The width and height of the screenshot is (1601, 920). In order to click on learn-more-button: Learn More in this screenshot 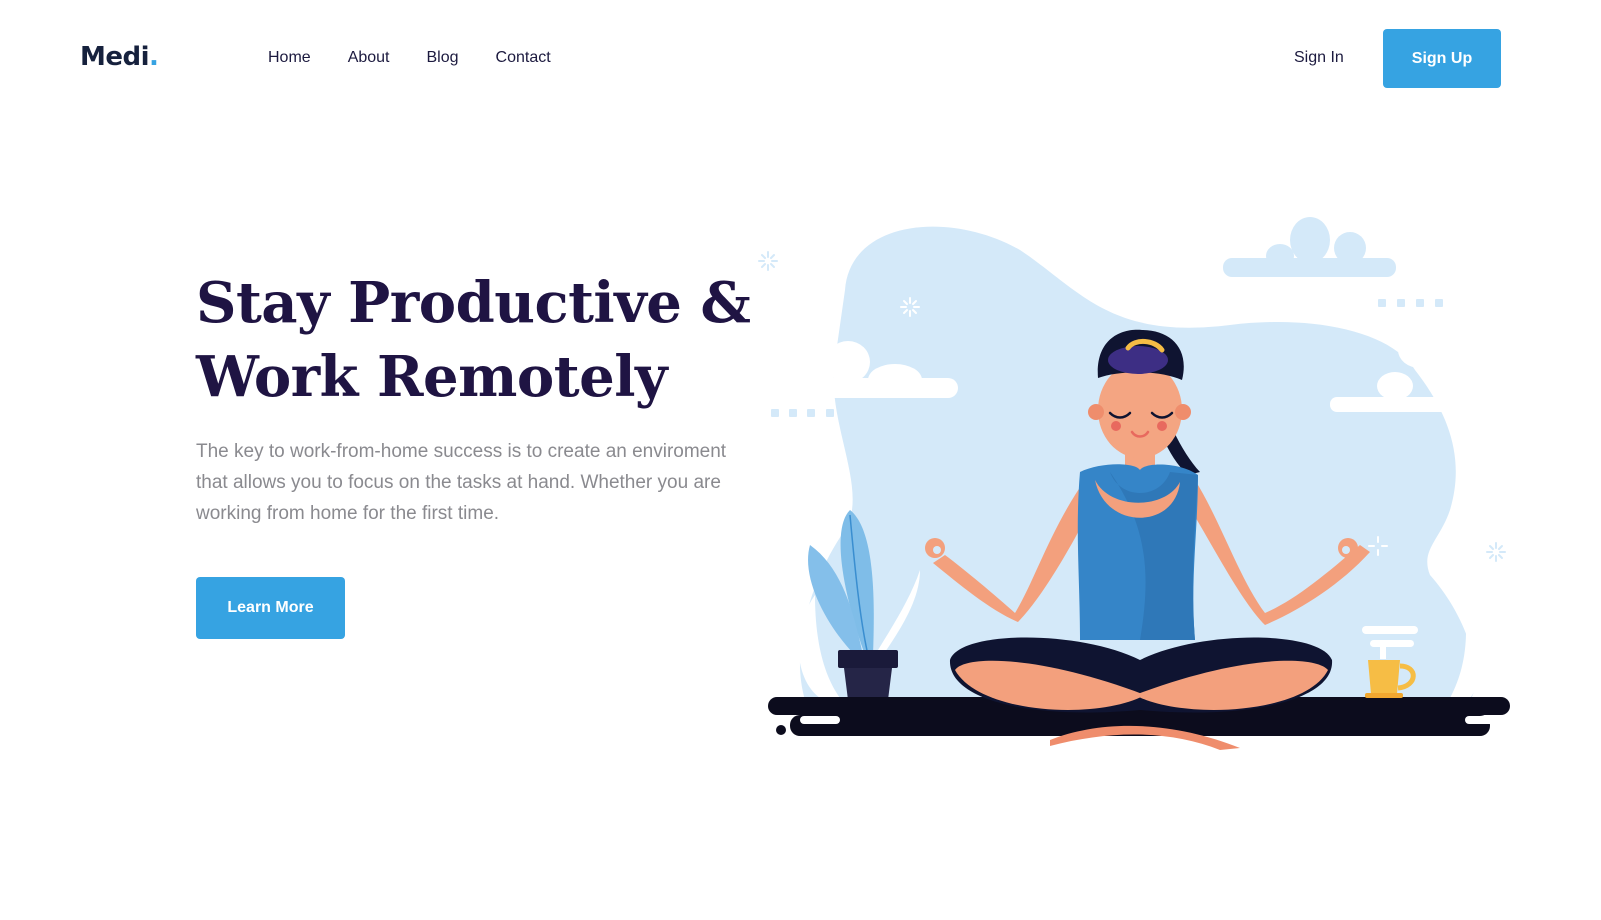, I will do `click(270, 608)`.